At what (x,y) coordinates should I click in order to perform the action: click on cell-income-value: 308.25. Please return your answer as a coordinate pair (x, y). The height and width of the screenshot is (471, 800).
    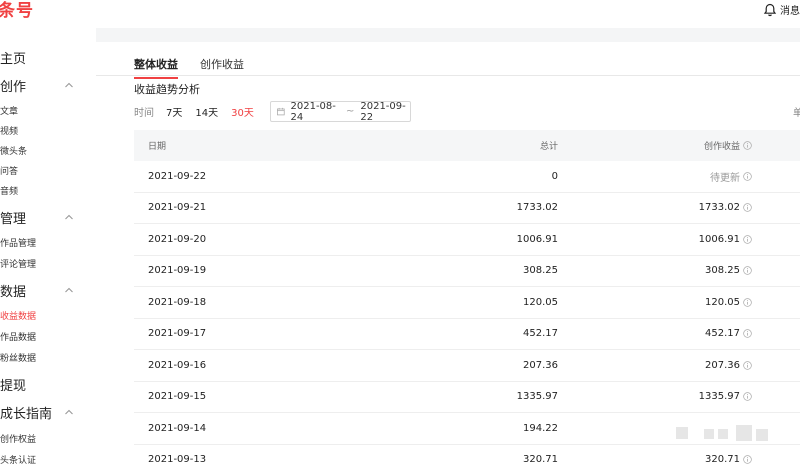
    Looking at the image, I should click on (722, 271).